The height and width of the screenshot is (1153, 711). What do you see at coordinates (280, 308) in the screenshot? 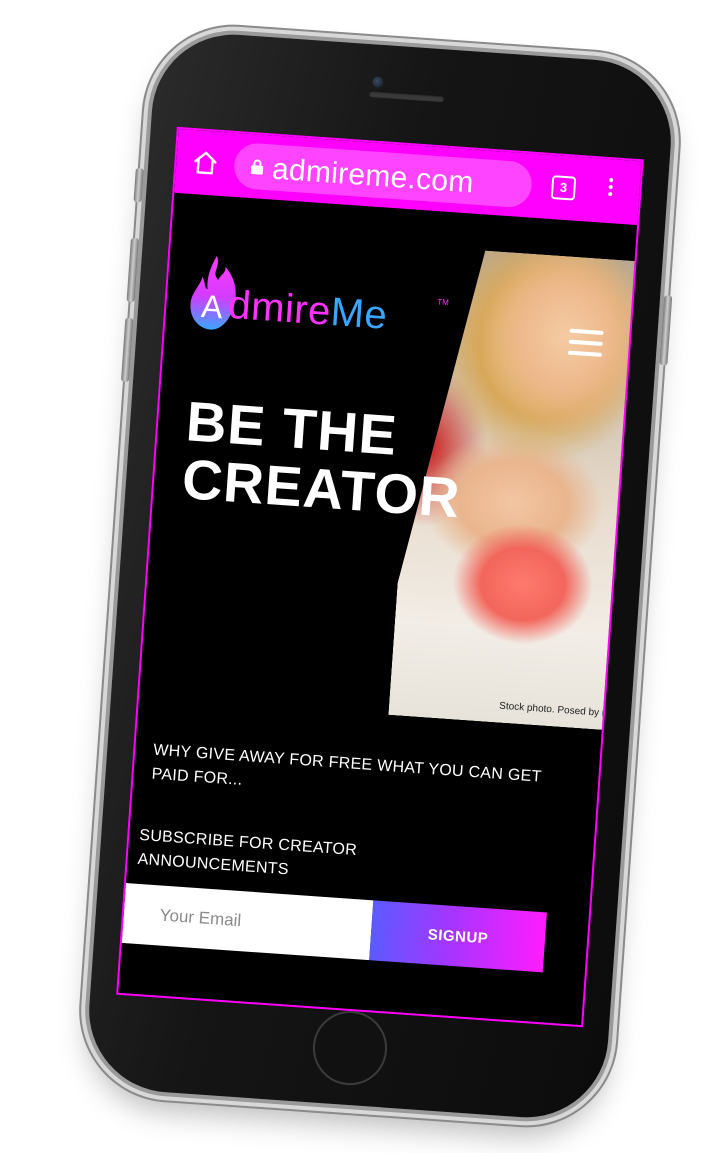
I see `logo-wordmark-prefix: dmire` at bounding box center [280, 308].